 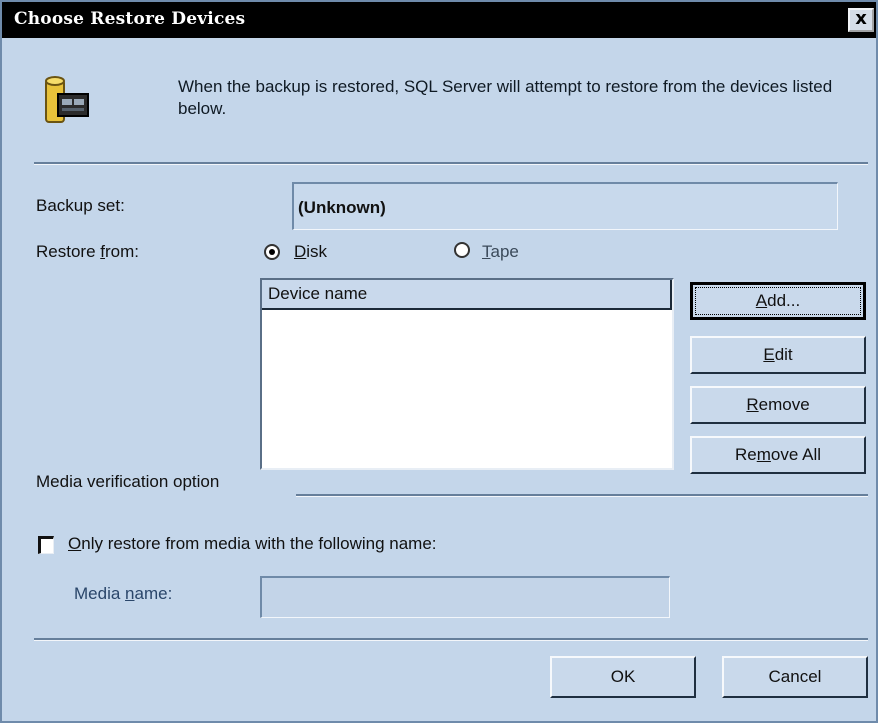 I want to click on close-button: x, so click(x=861, y=20).